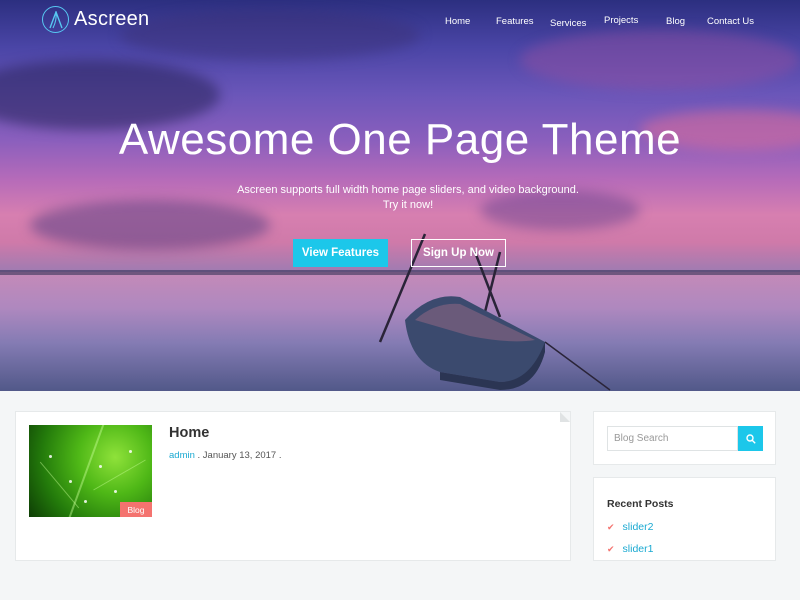  Describe the element at coordinates (730, 21) in the screenshot. I see `nav-contact-us: Contact Us` at that location.